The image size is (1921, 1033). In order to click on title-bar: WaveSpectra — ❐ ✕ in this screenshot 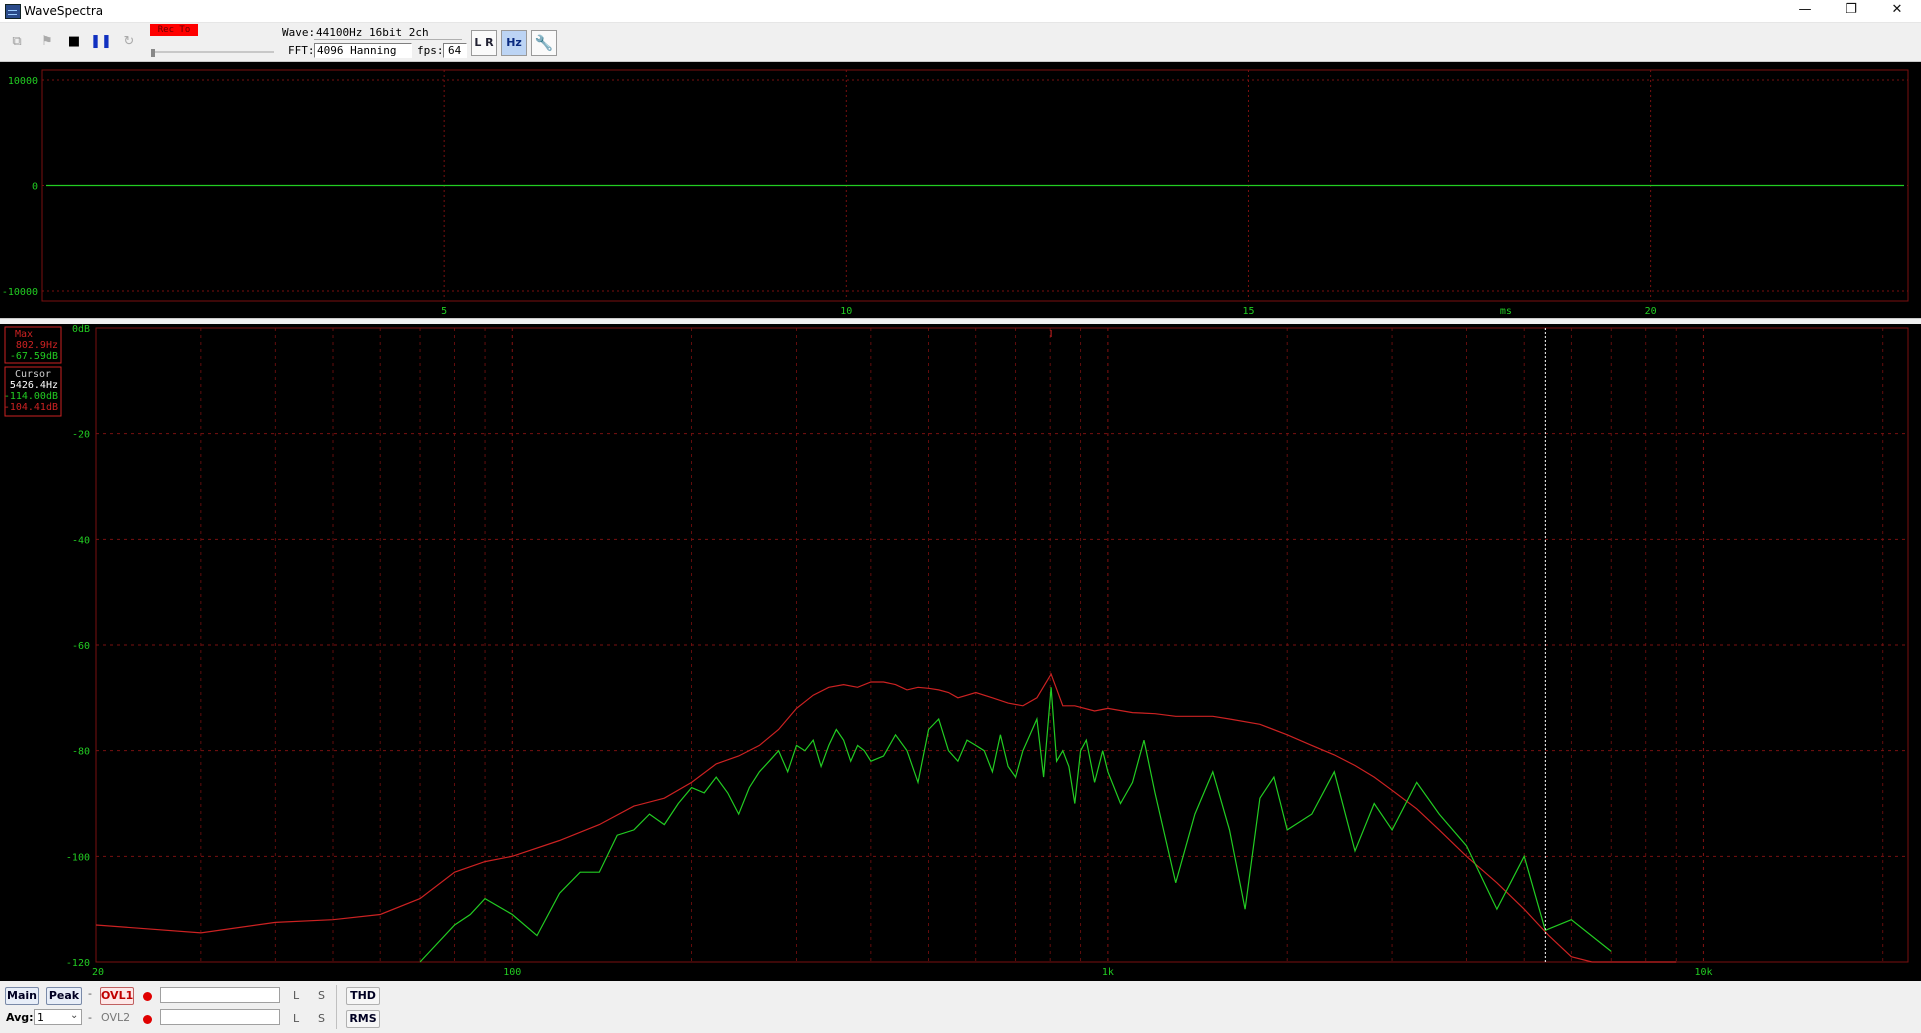, I will do `click(960, 11)`.